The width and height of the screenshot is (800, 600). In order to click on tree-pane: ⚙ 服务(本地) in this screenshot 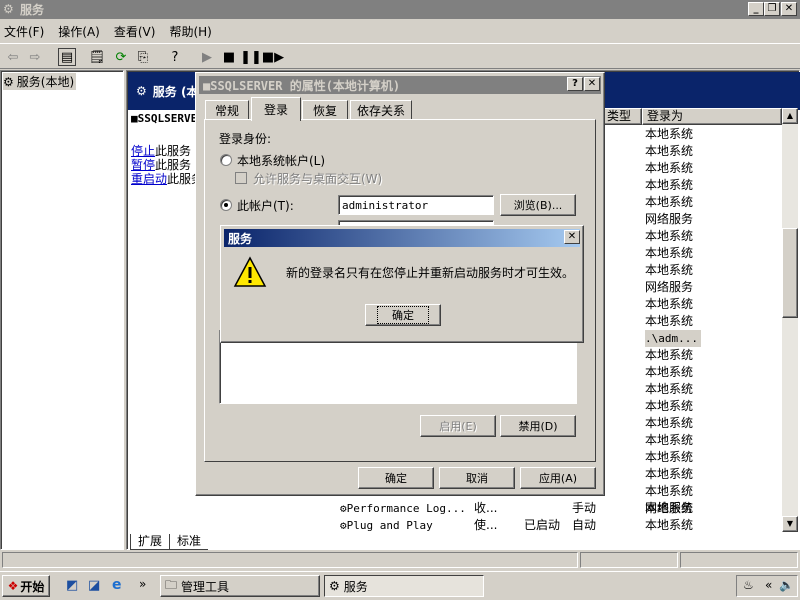, I will do `click(62, 310)`.